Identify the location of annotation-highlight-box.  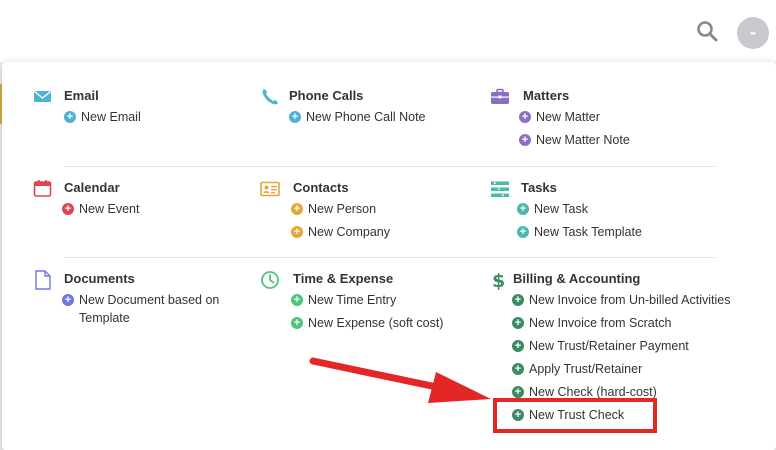
(575, 415).